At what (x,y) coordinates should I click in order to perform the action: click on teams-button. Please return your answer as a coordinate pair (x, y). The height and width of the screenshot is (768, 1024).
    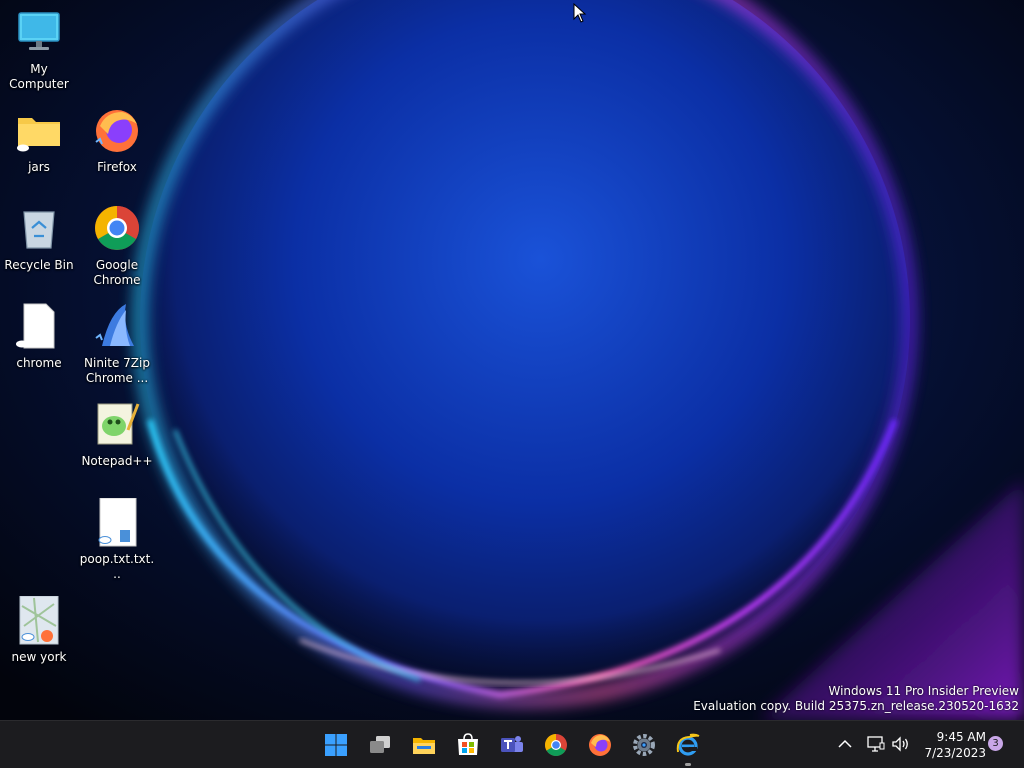
    Looking at the image, I should click on (512, 745).